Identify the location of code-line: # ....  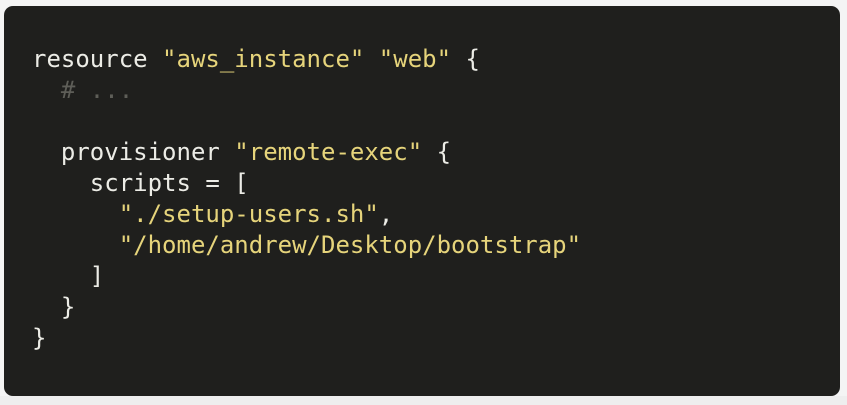
(306, 90).